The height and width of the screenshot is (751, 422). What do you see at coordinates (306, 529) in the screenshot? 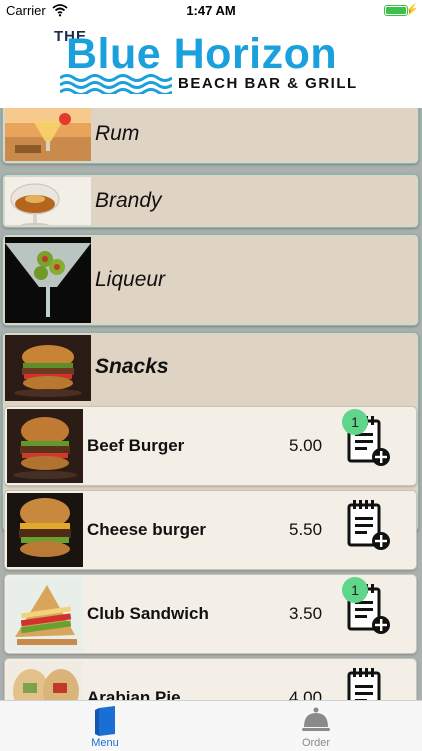
I see `item-price: 5.50` at bounding box center [306, 529].